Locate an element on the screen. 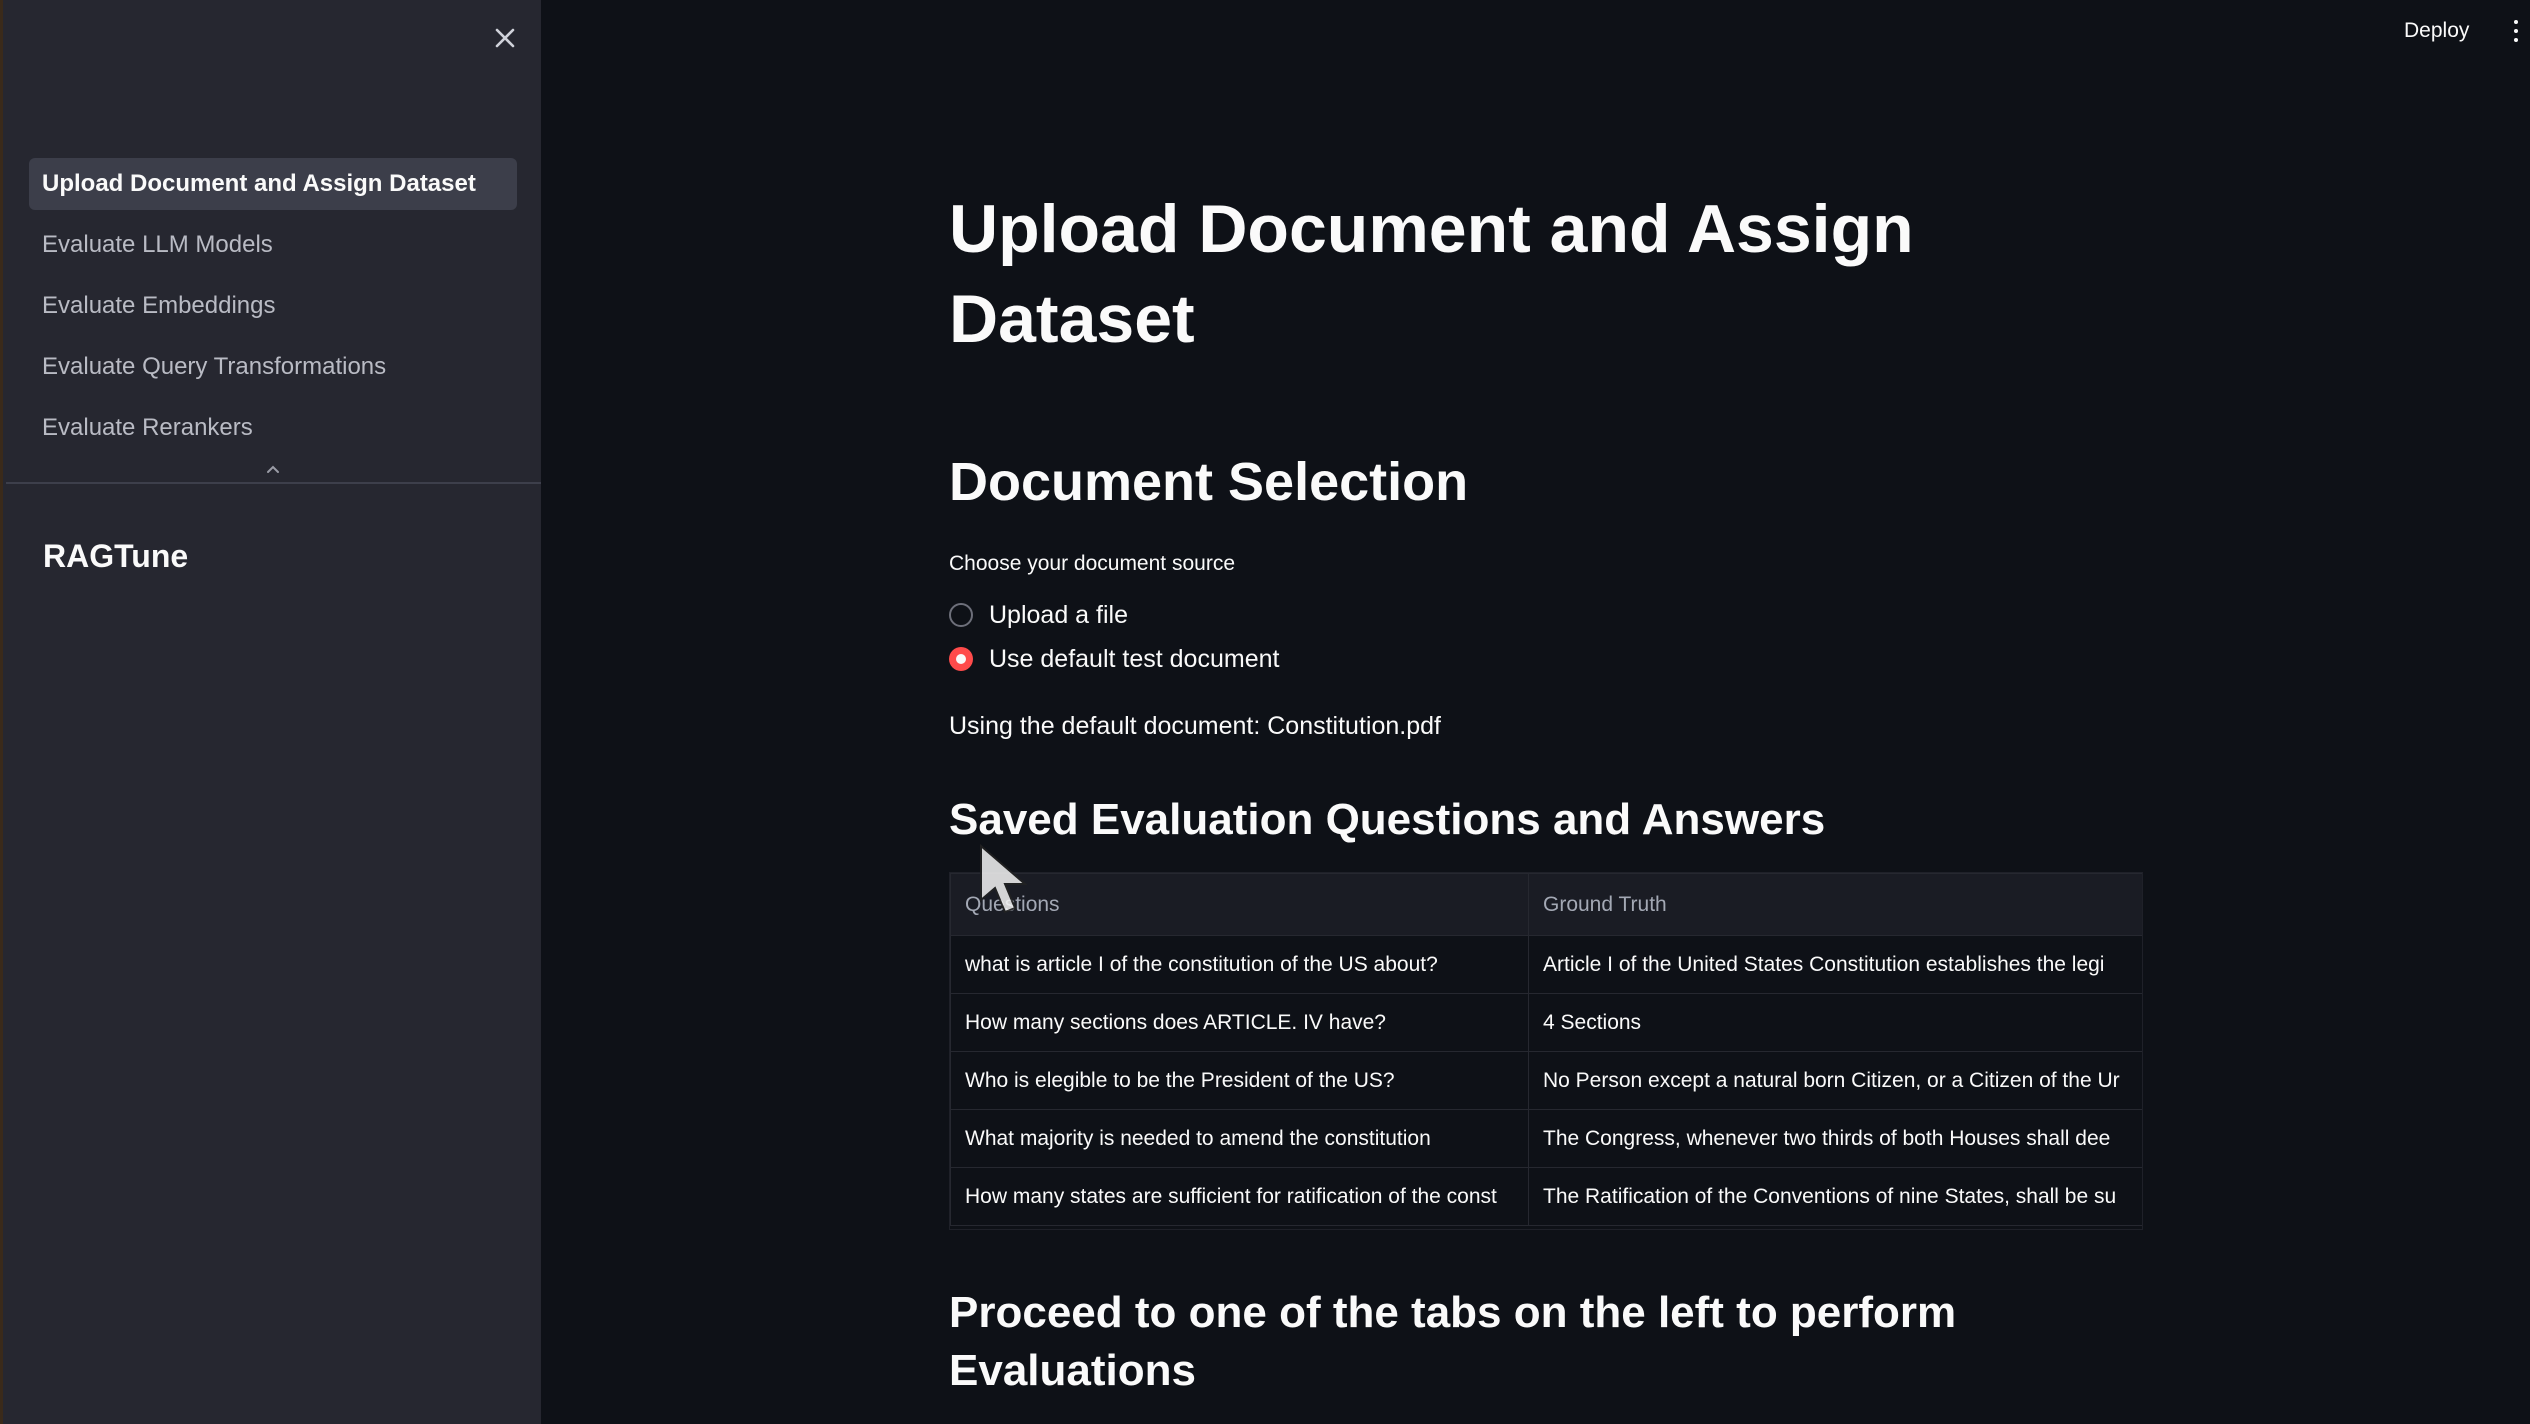 The image size is (2530, 1424). section-title: Document Selection is located at coordinates (1209, 482).